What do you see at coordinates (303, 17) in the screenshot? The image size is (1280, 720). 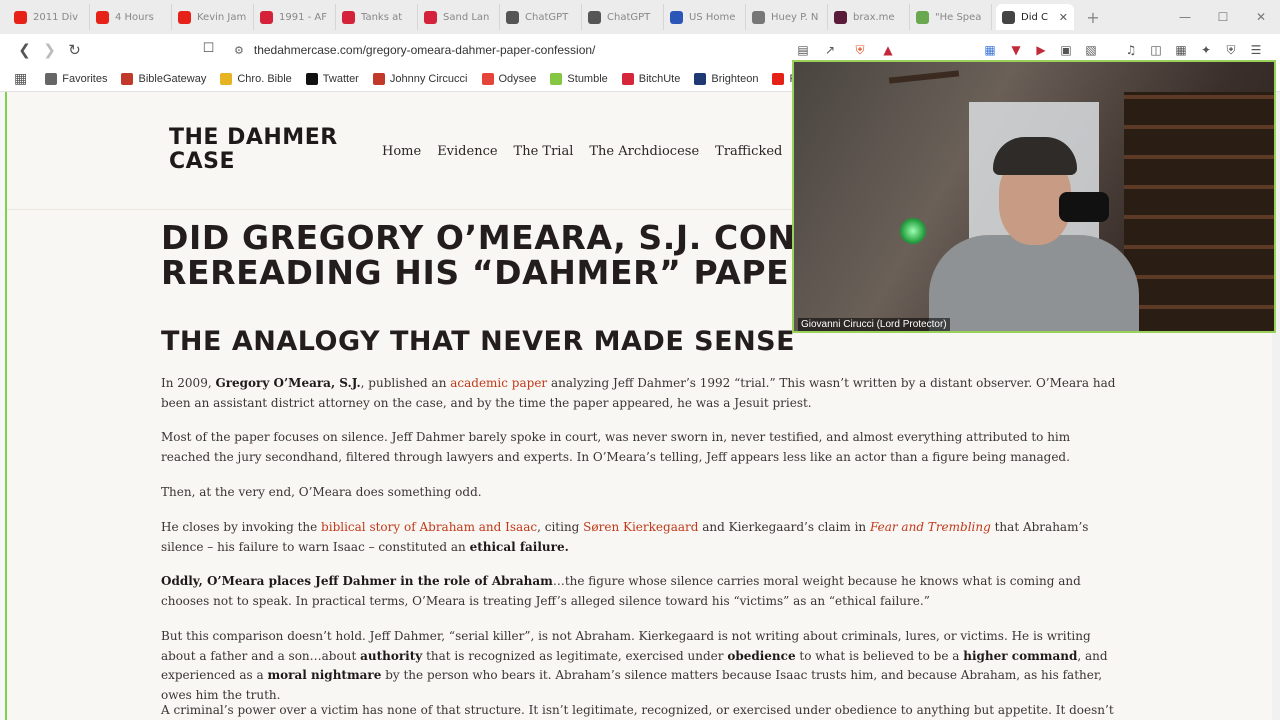 I see `tab-title: 1991 - AF` at bounding box center [303, 17].